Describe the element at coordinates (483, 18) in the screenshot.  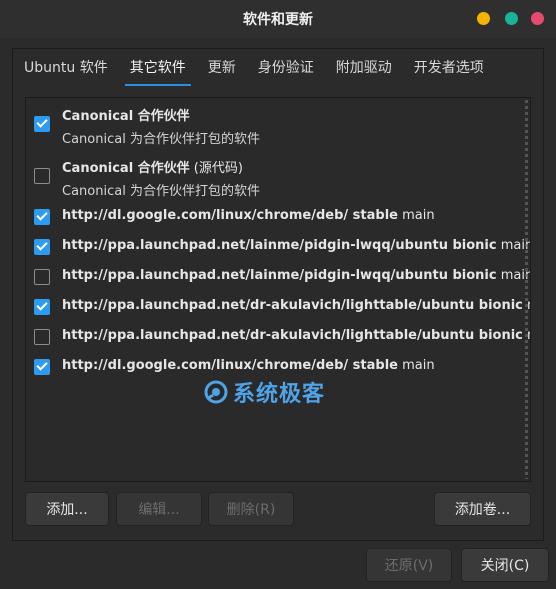
I see `minimize-button` at that location.